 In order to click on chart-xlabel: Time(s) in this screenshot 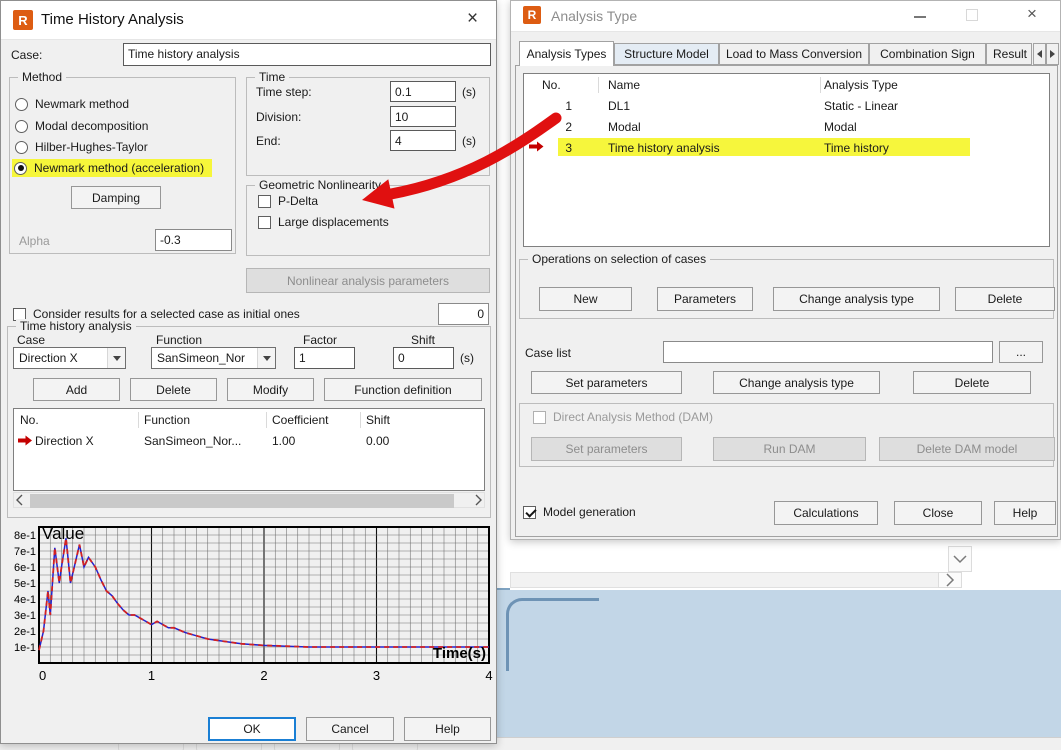, I will do `click(459, 653)`.